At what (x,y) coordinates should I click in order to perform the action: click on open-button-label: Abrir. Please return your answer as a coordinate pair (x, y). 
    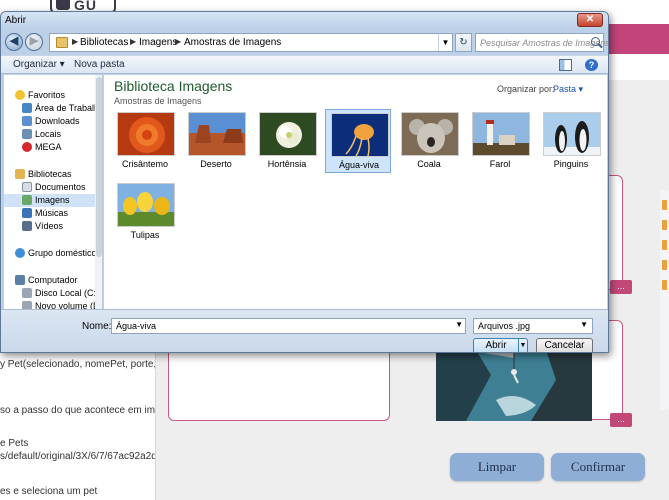
    Looking at the image, I should click on (496, 345).